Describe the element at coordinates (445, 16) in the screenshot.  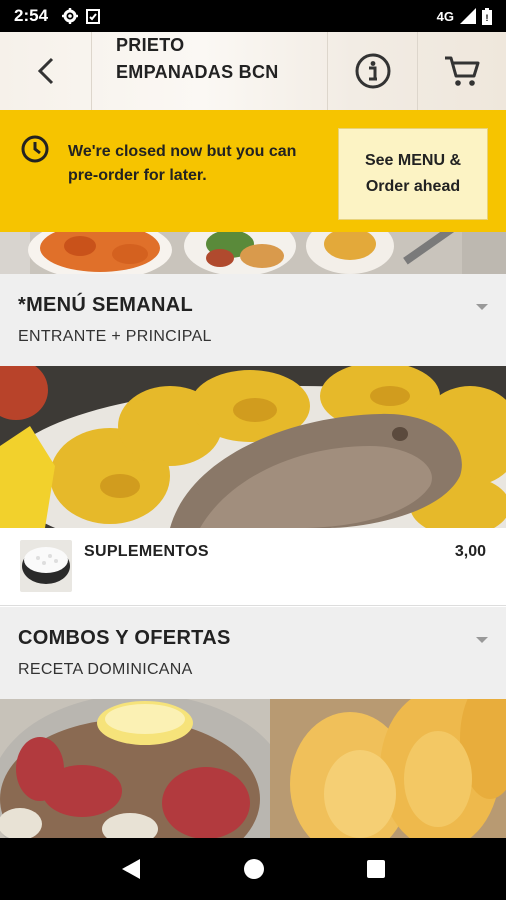
I see `network-label: 4G` at that location.